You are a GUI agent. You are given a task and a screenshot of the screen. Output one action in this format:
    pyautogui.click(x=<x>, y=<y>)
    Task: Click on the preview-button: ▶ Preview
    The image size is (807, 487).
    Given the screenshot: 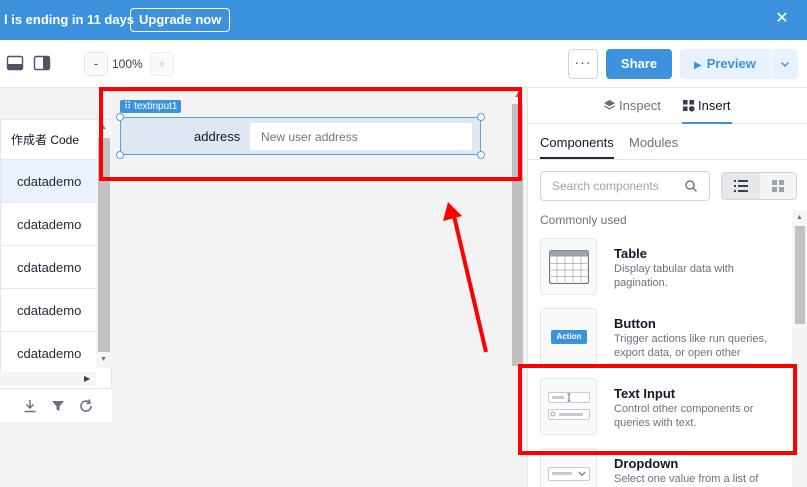 What is the action you would take?
    pyautogui.click(x=725, y=64)
    